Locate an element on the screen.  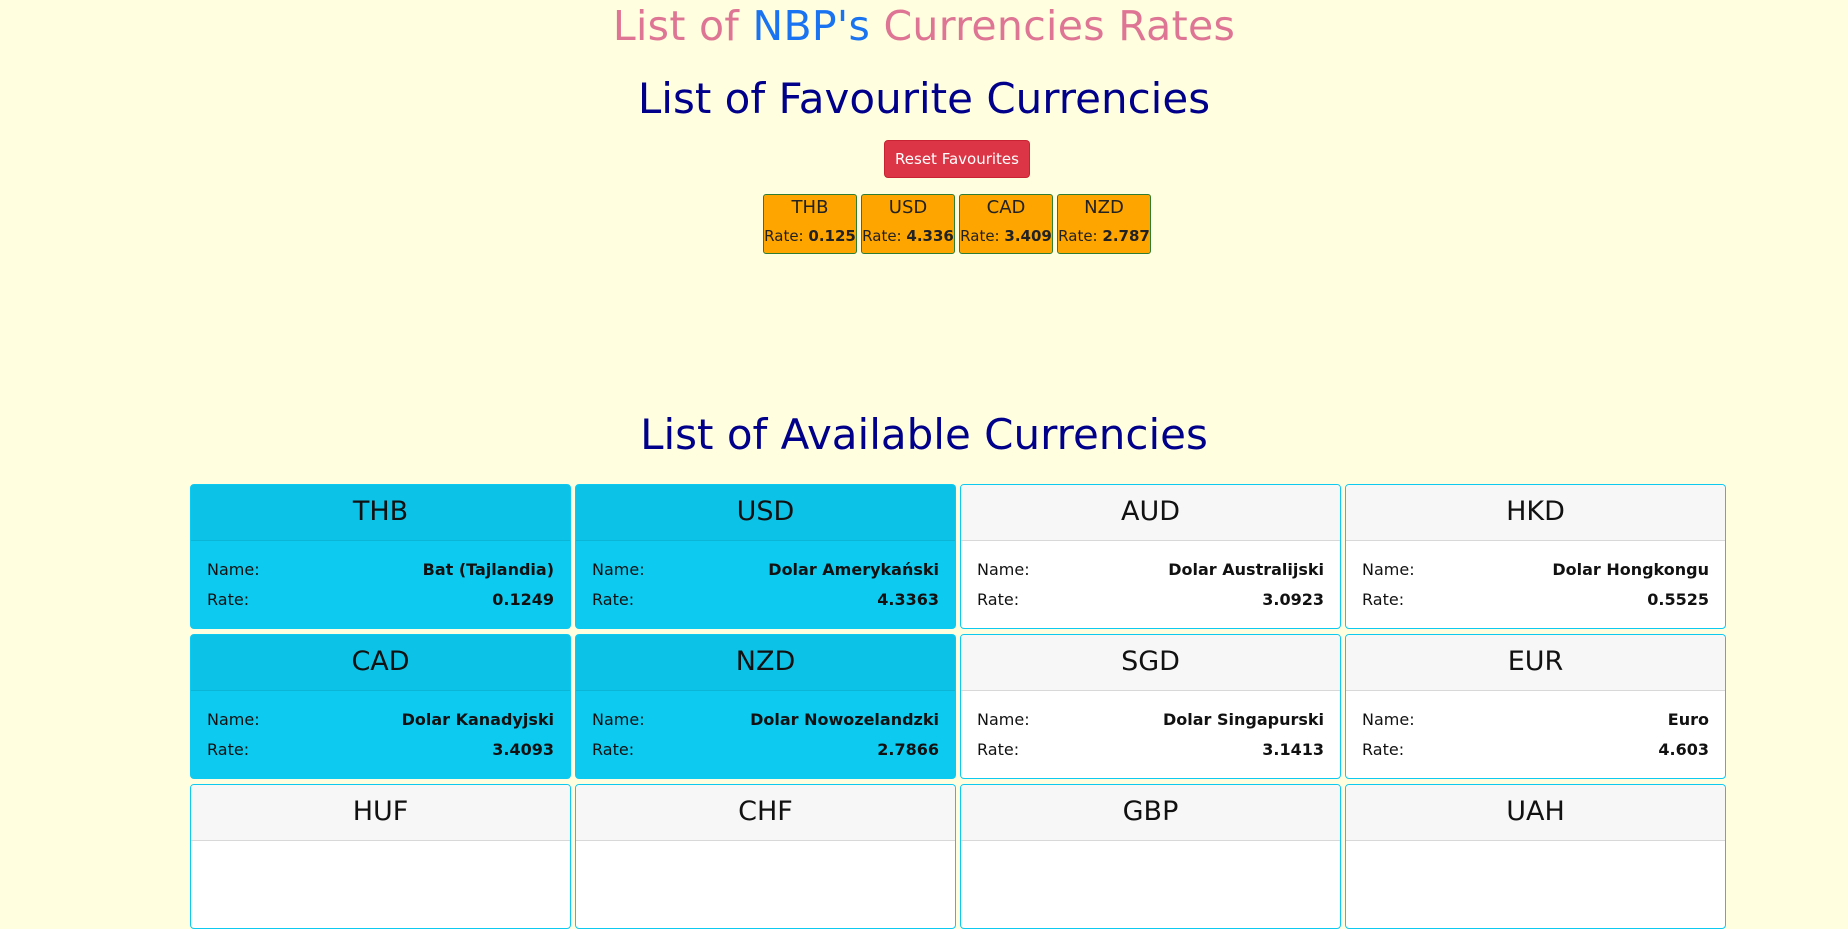
favourite-rate: Rate: 0.125 is located at coordinates (810, 236).